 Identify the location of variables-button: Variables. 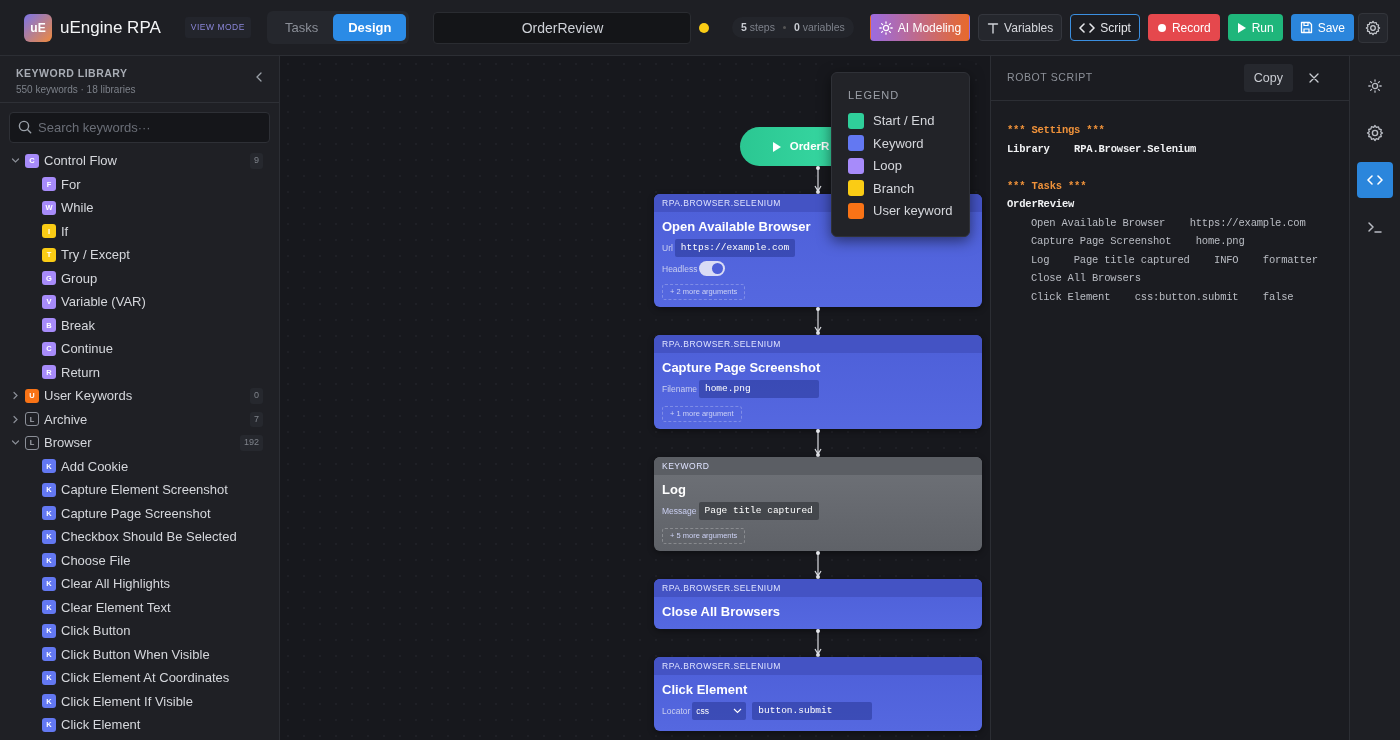
(1020, 27).